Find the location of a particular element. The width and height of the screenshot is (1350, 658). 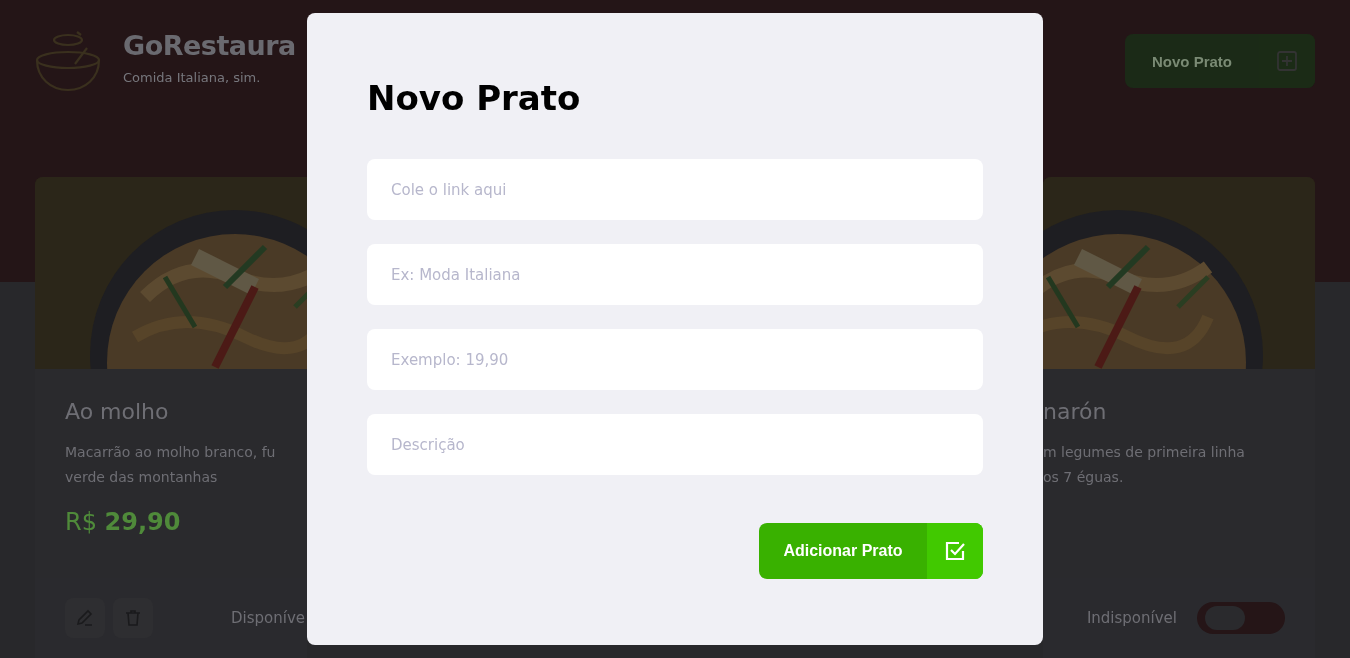

plus-square-icon is located at coordinates (1287, 61).